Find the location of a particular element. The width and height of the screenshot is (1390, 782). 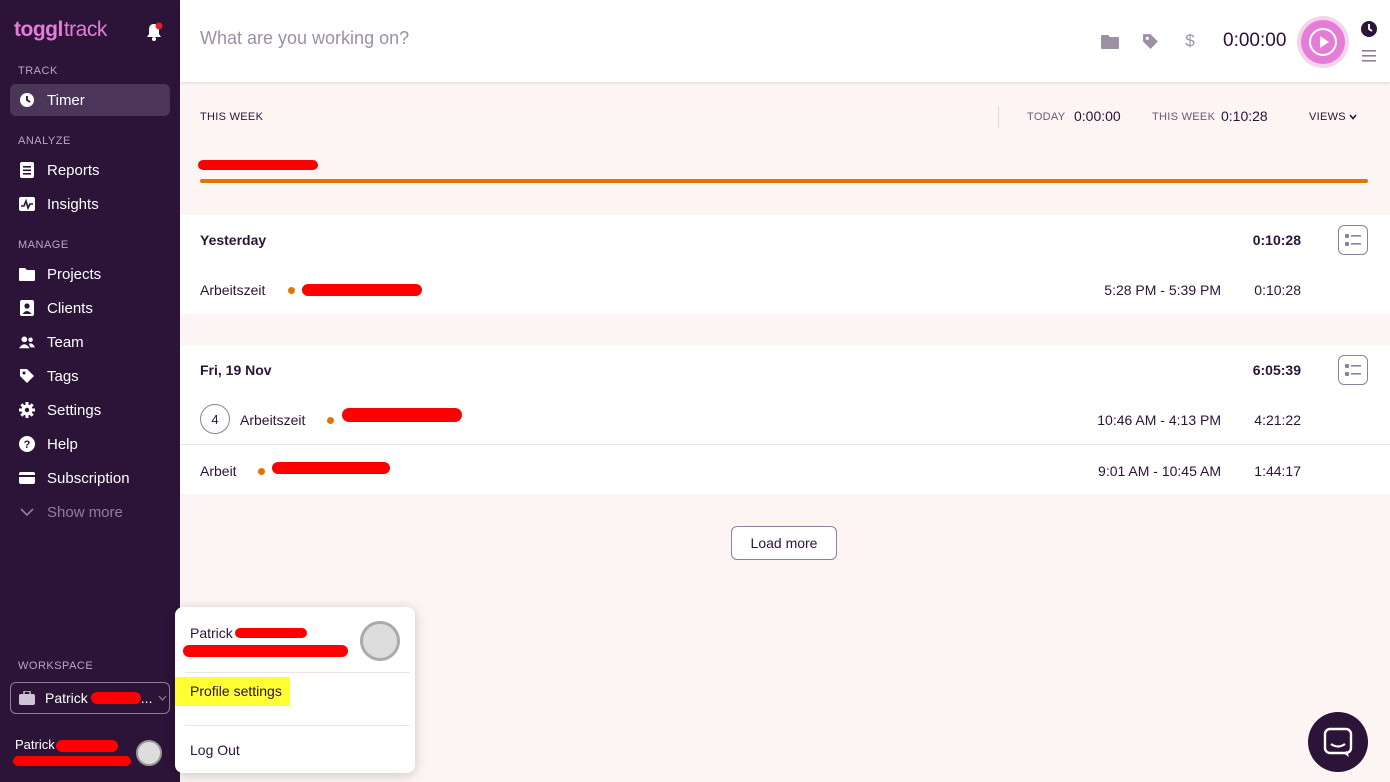

billable-dollar-icon: $ is located at coordinates (1190, 41).